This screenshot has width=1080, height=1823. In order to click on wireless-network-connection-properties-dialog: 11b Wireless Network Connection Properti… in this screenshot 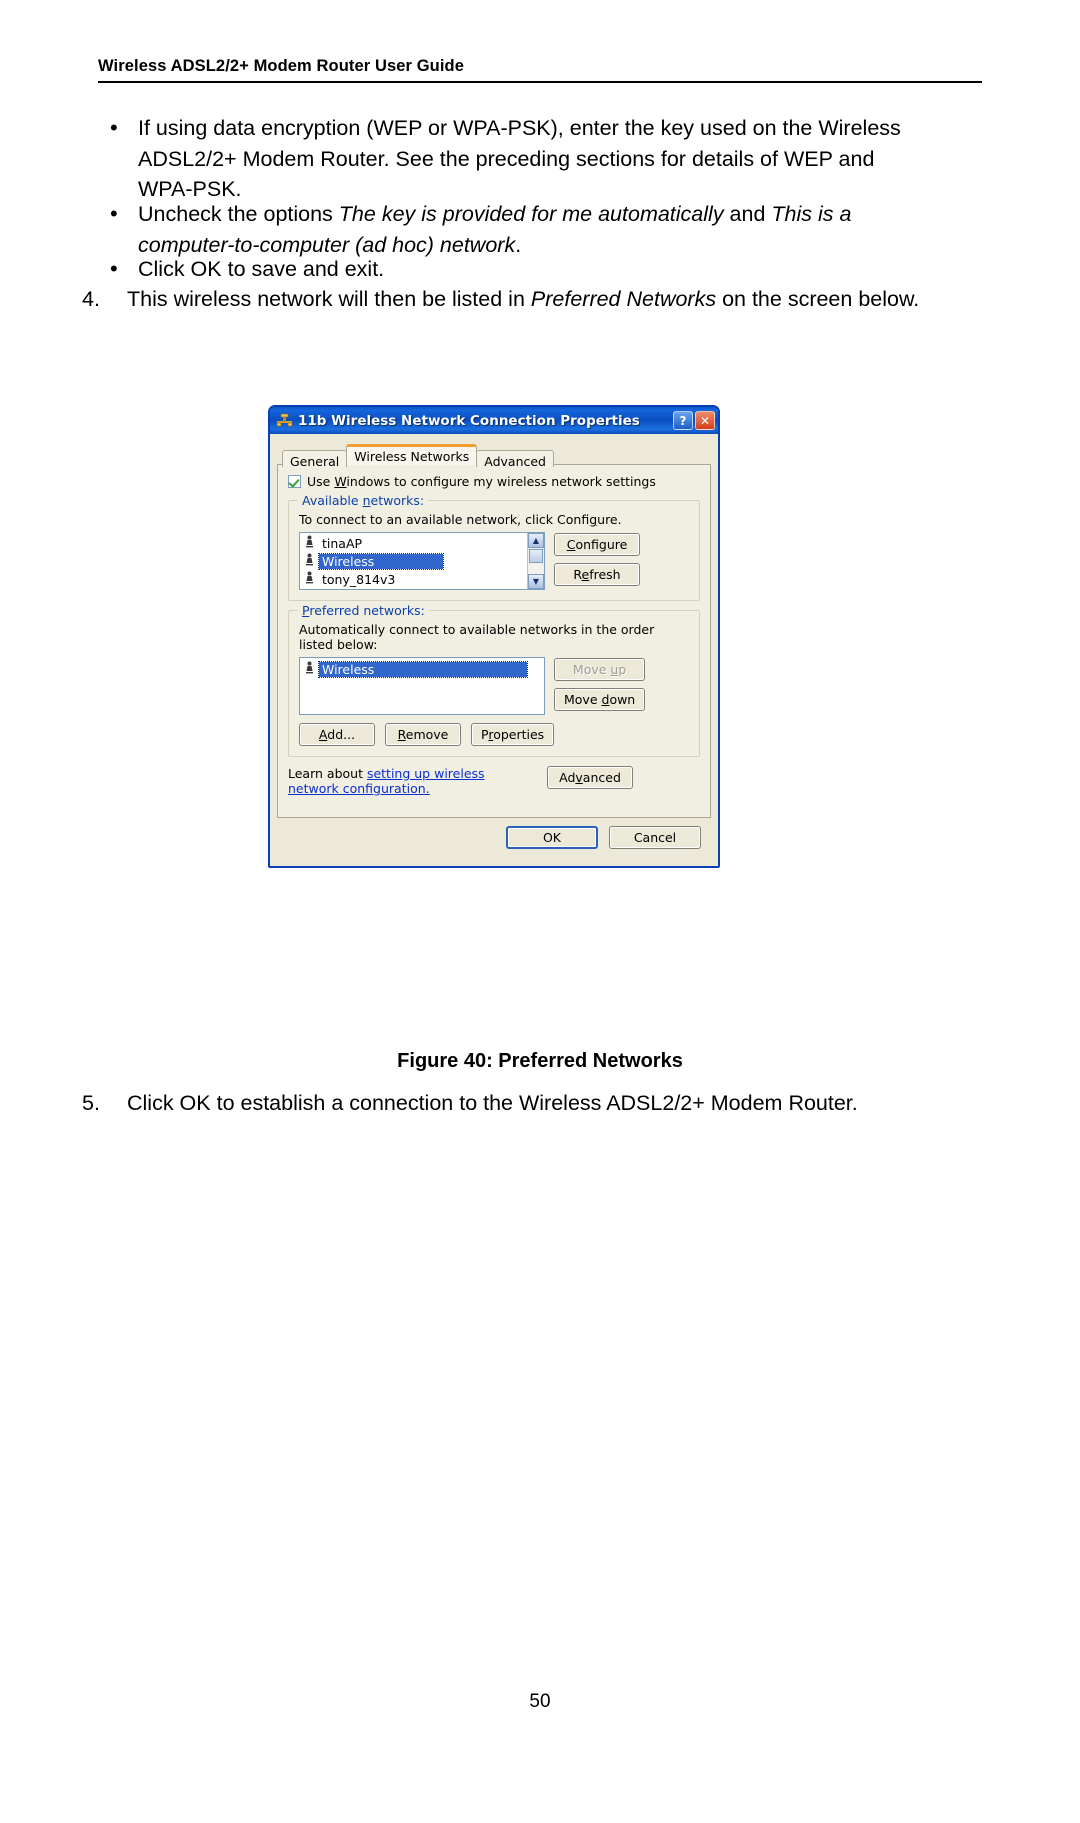, I will do `click(494, 636)`.